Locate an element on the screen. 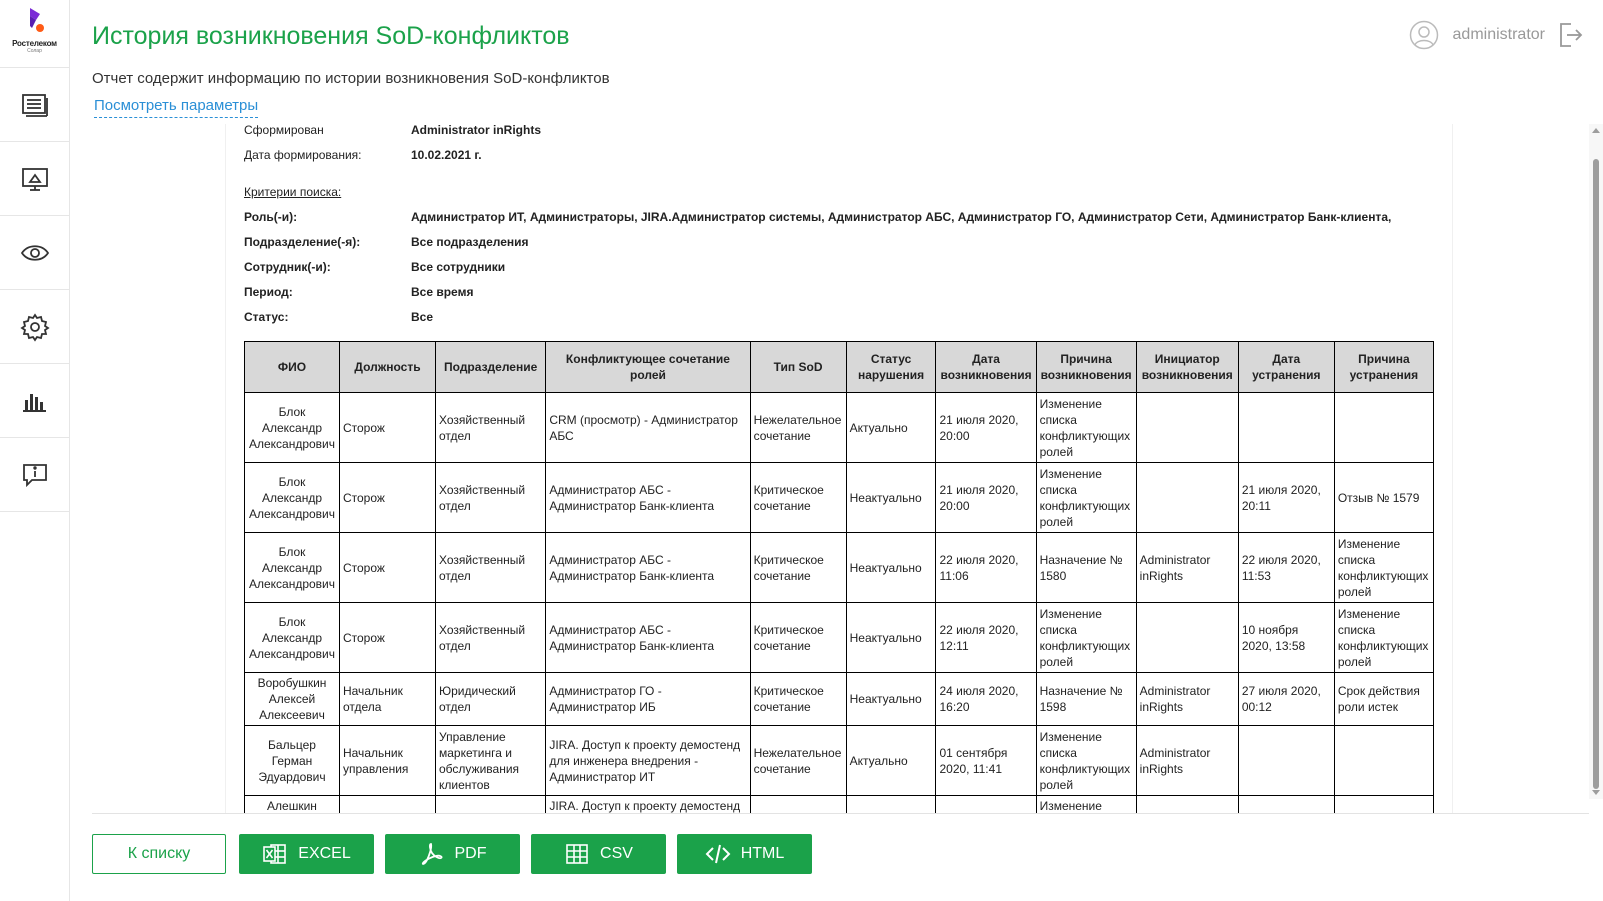 The height and width of the screenshot is (901, 1603). table-cell: 01 сентября 2020, 11:41 is located at coordinates (986, 760).